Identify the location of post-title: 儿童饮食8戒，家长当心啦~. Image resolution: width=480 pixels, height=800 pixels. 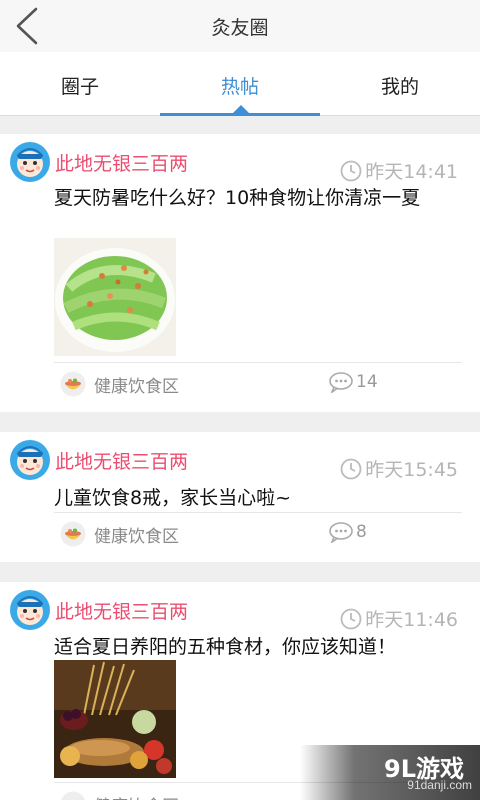
(254, 498).